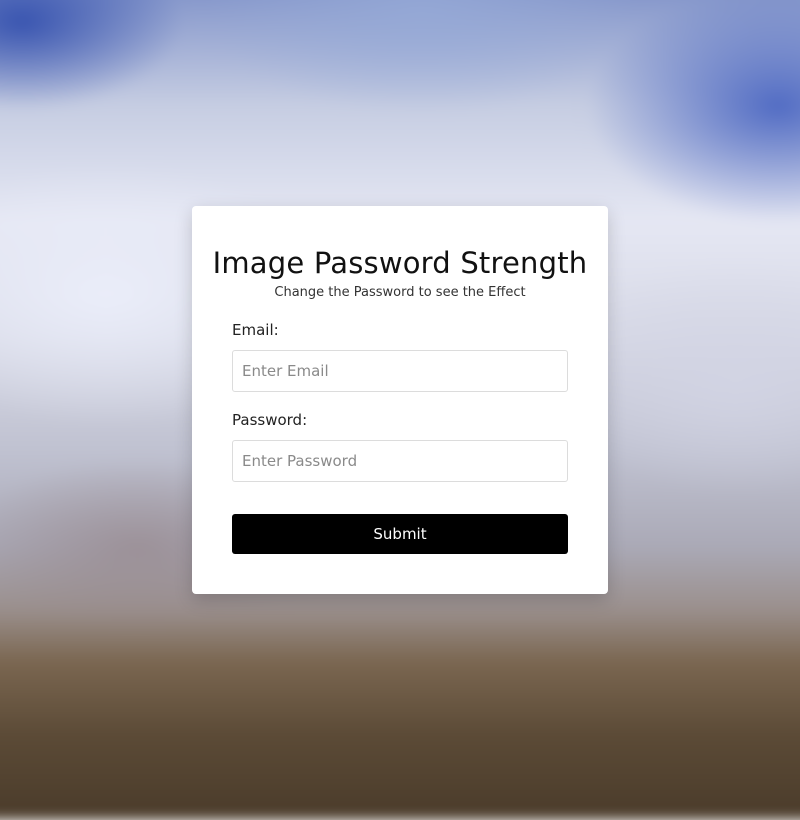 This screenshot has height=820, width=800. What do you see at coordinates (400, 461) in the screenshot?
I see `password-field` at bounding box center [400, 461].